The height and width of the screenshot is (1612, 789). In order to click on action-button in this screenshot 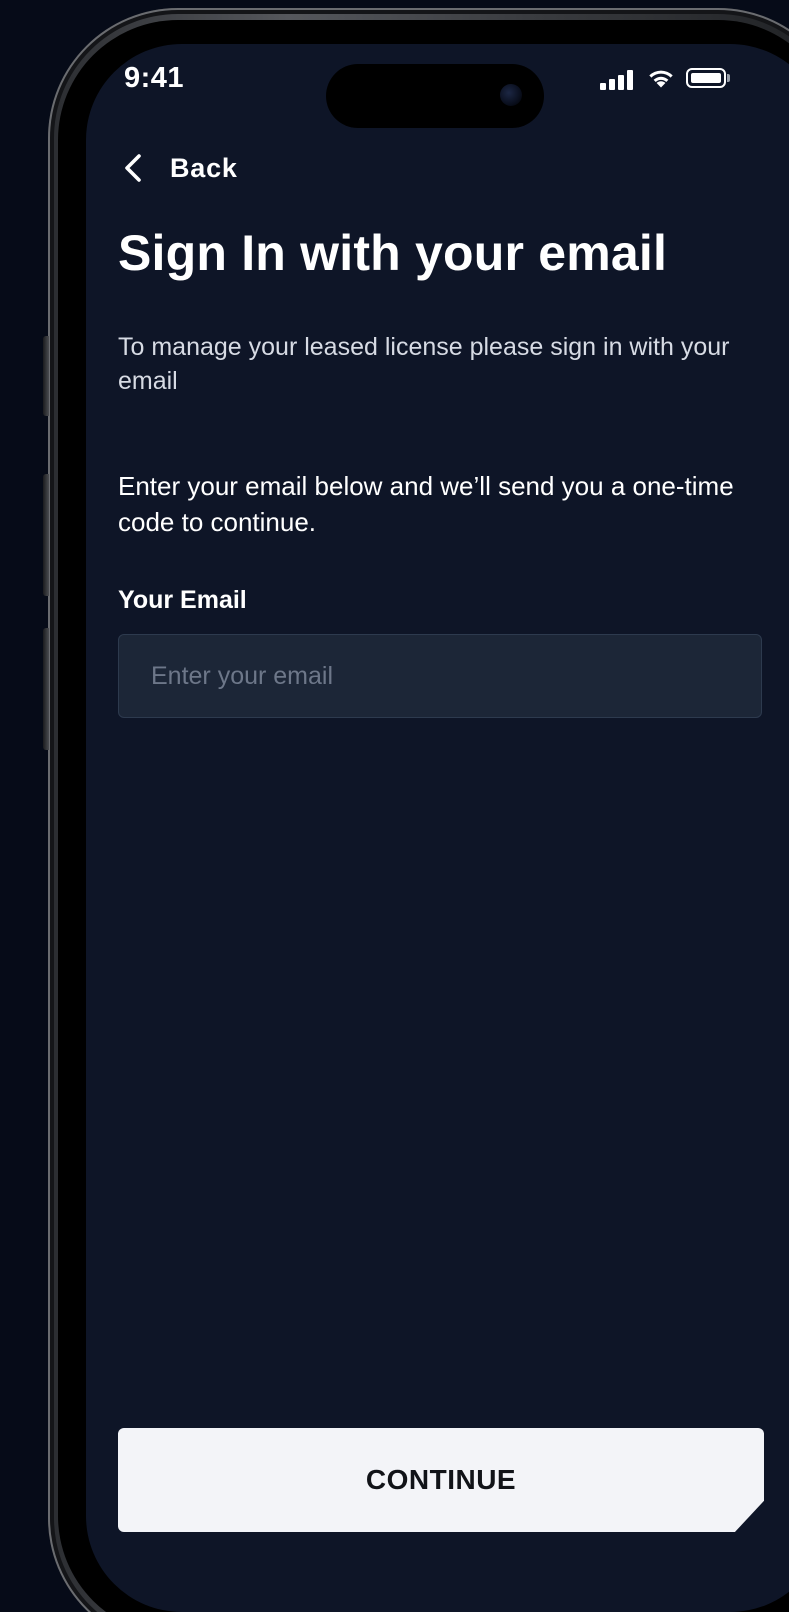, I will do `click(46, 376)`.